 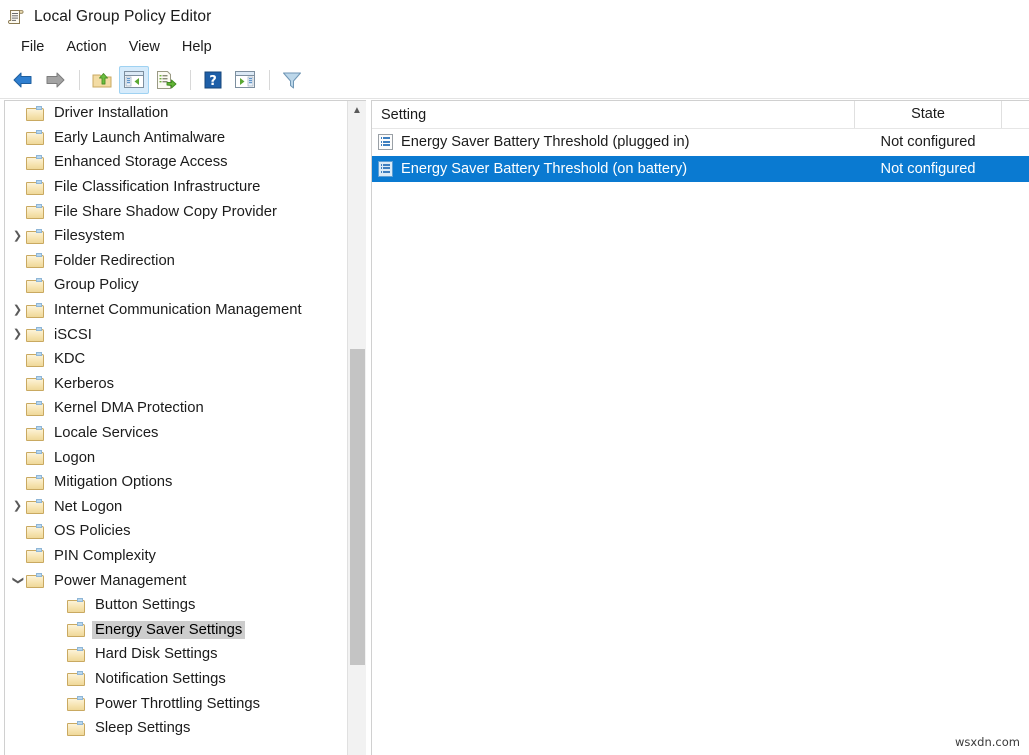 I want to click on tree-item-file-share-shadow-copy-provider: File Share Shadow Copy Provider, so click(x=175, y=211).